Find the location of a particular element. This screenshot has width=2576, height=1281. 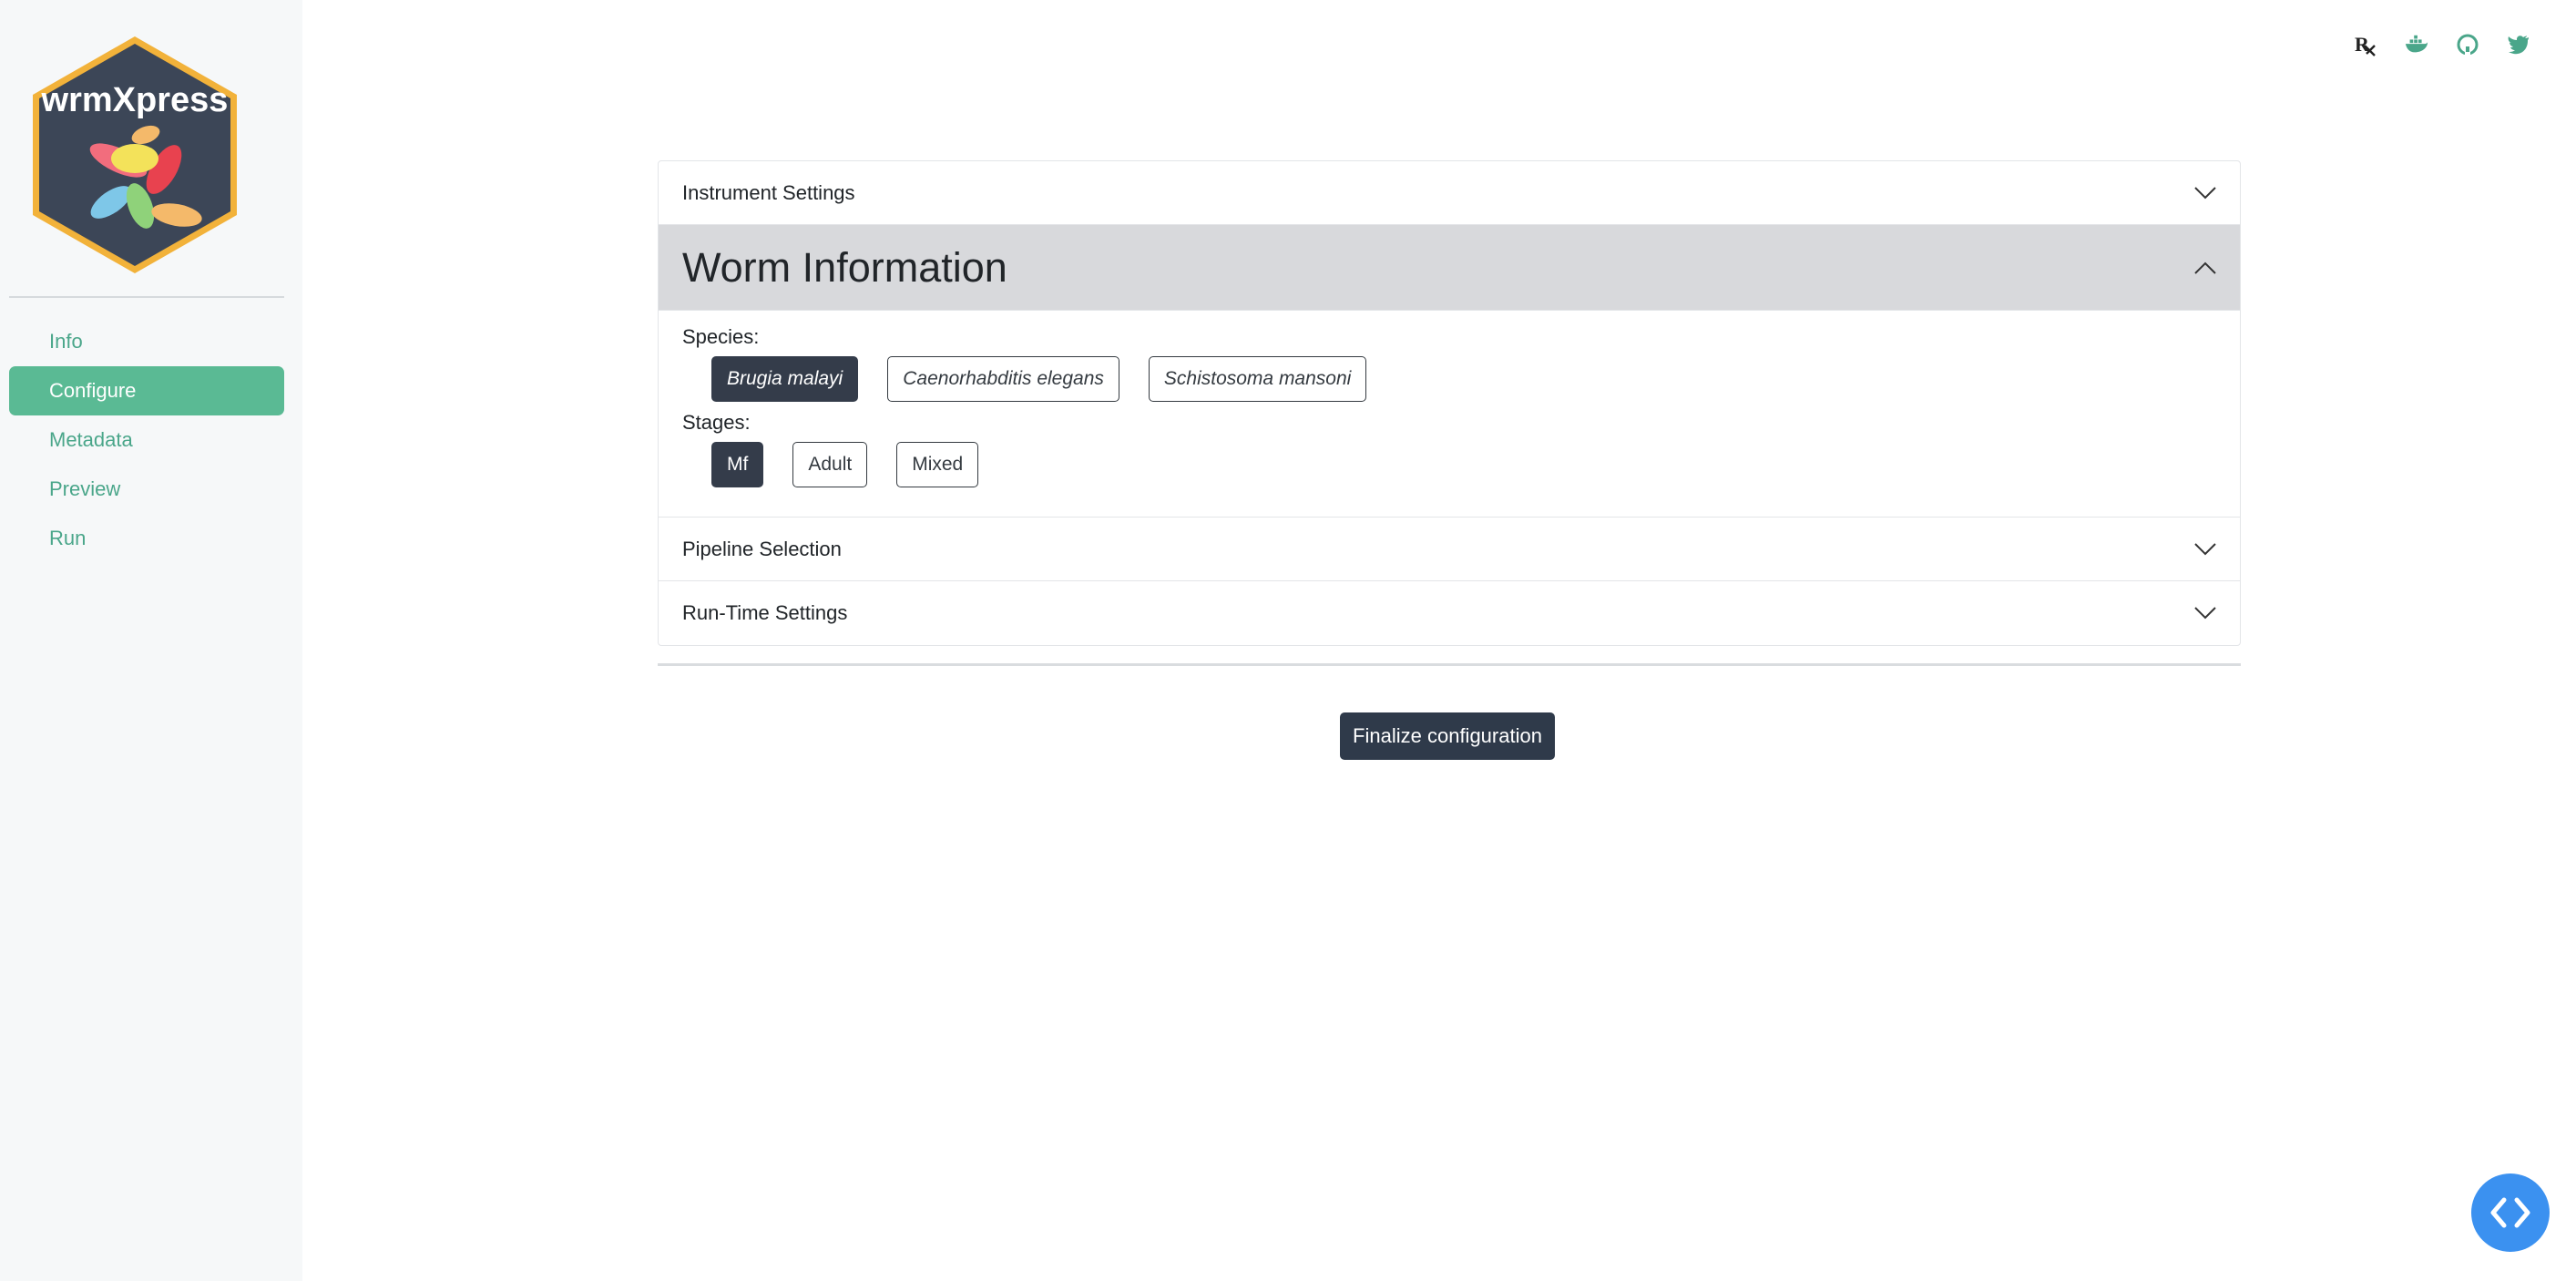

species-caenorhabditis-elegans-button: Caenorhabditis elegans is located at coordinates (1003, 379).